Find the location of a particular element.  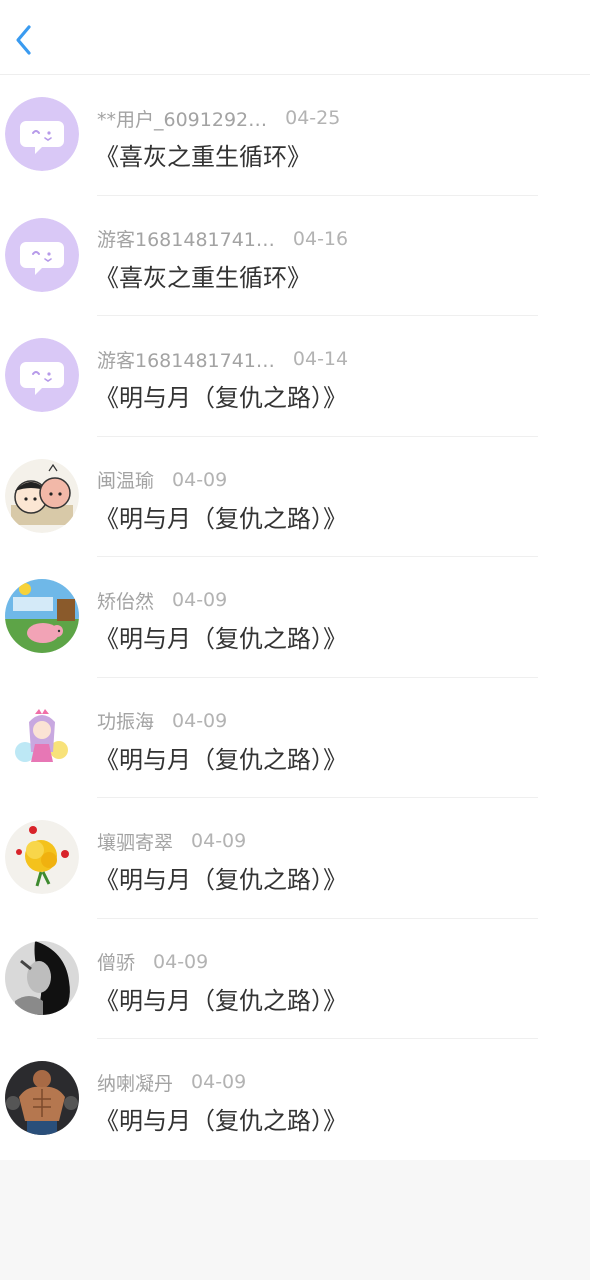

user-name: 功振海 is located at coordinates (126, 722).